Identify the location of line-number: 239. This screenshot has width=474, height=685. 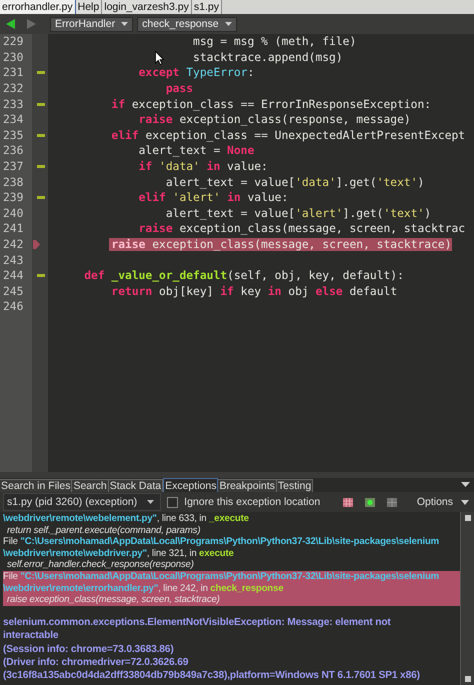
(13, 197).